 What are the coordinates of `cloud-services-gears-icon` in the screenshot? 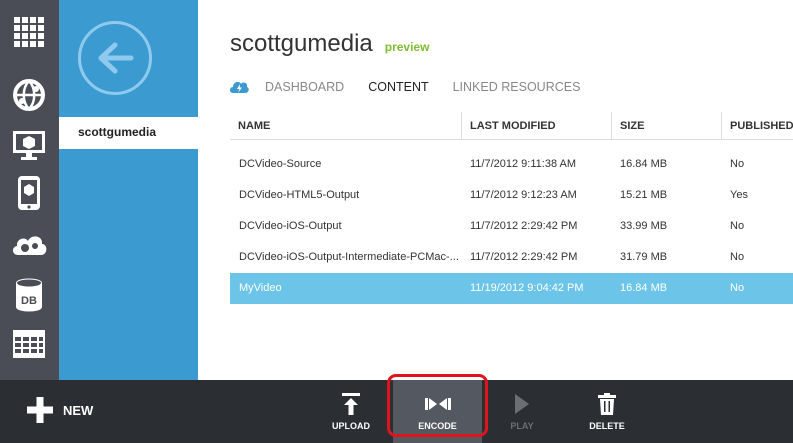 It's located at (29, 243).